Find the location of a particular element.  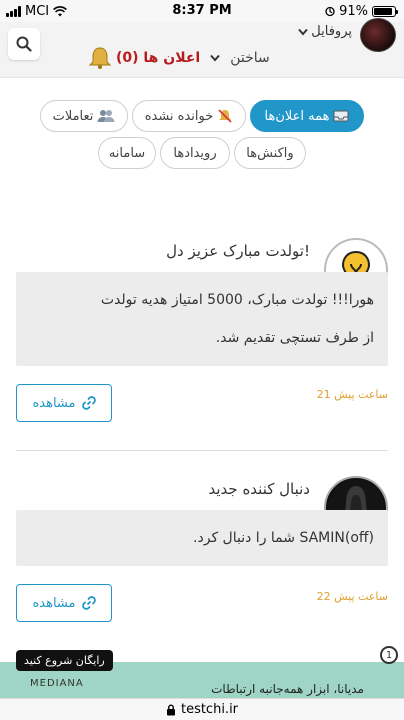

inbox-icon is located at coordinates (341, 116).